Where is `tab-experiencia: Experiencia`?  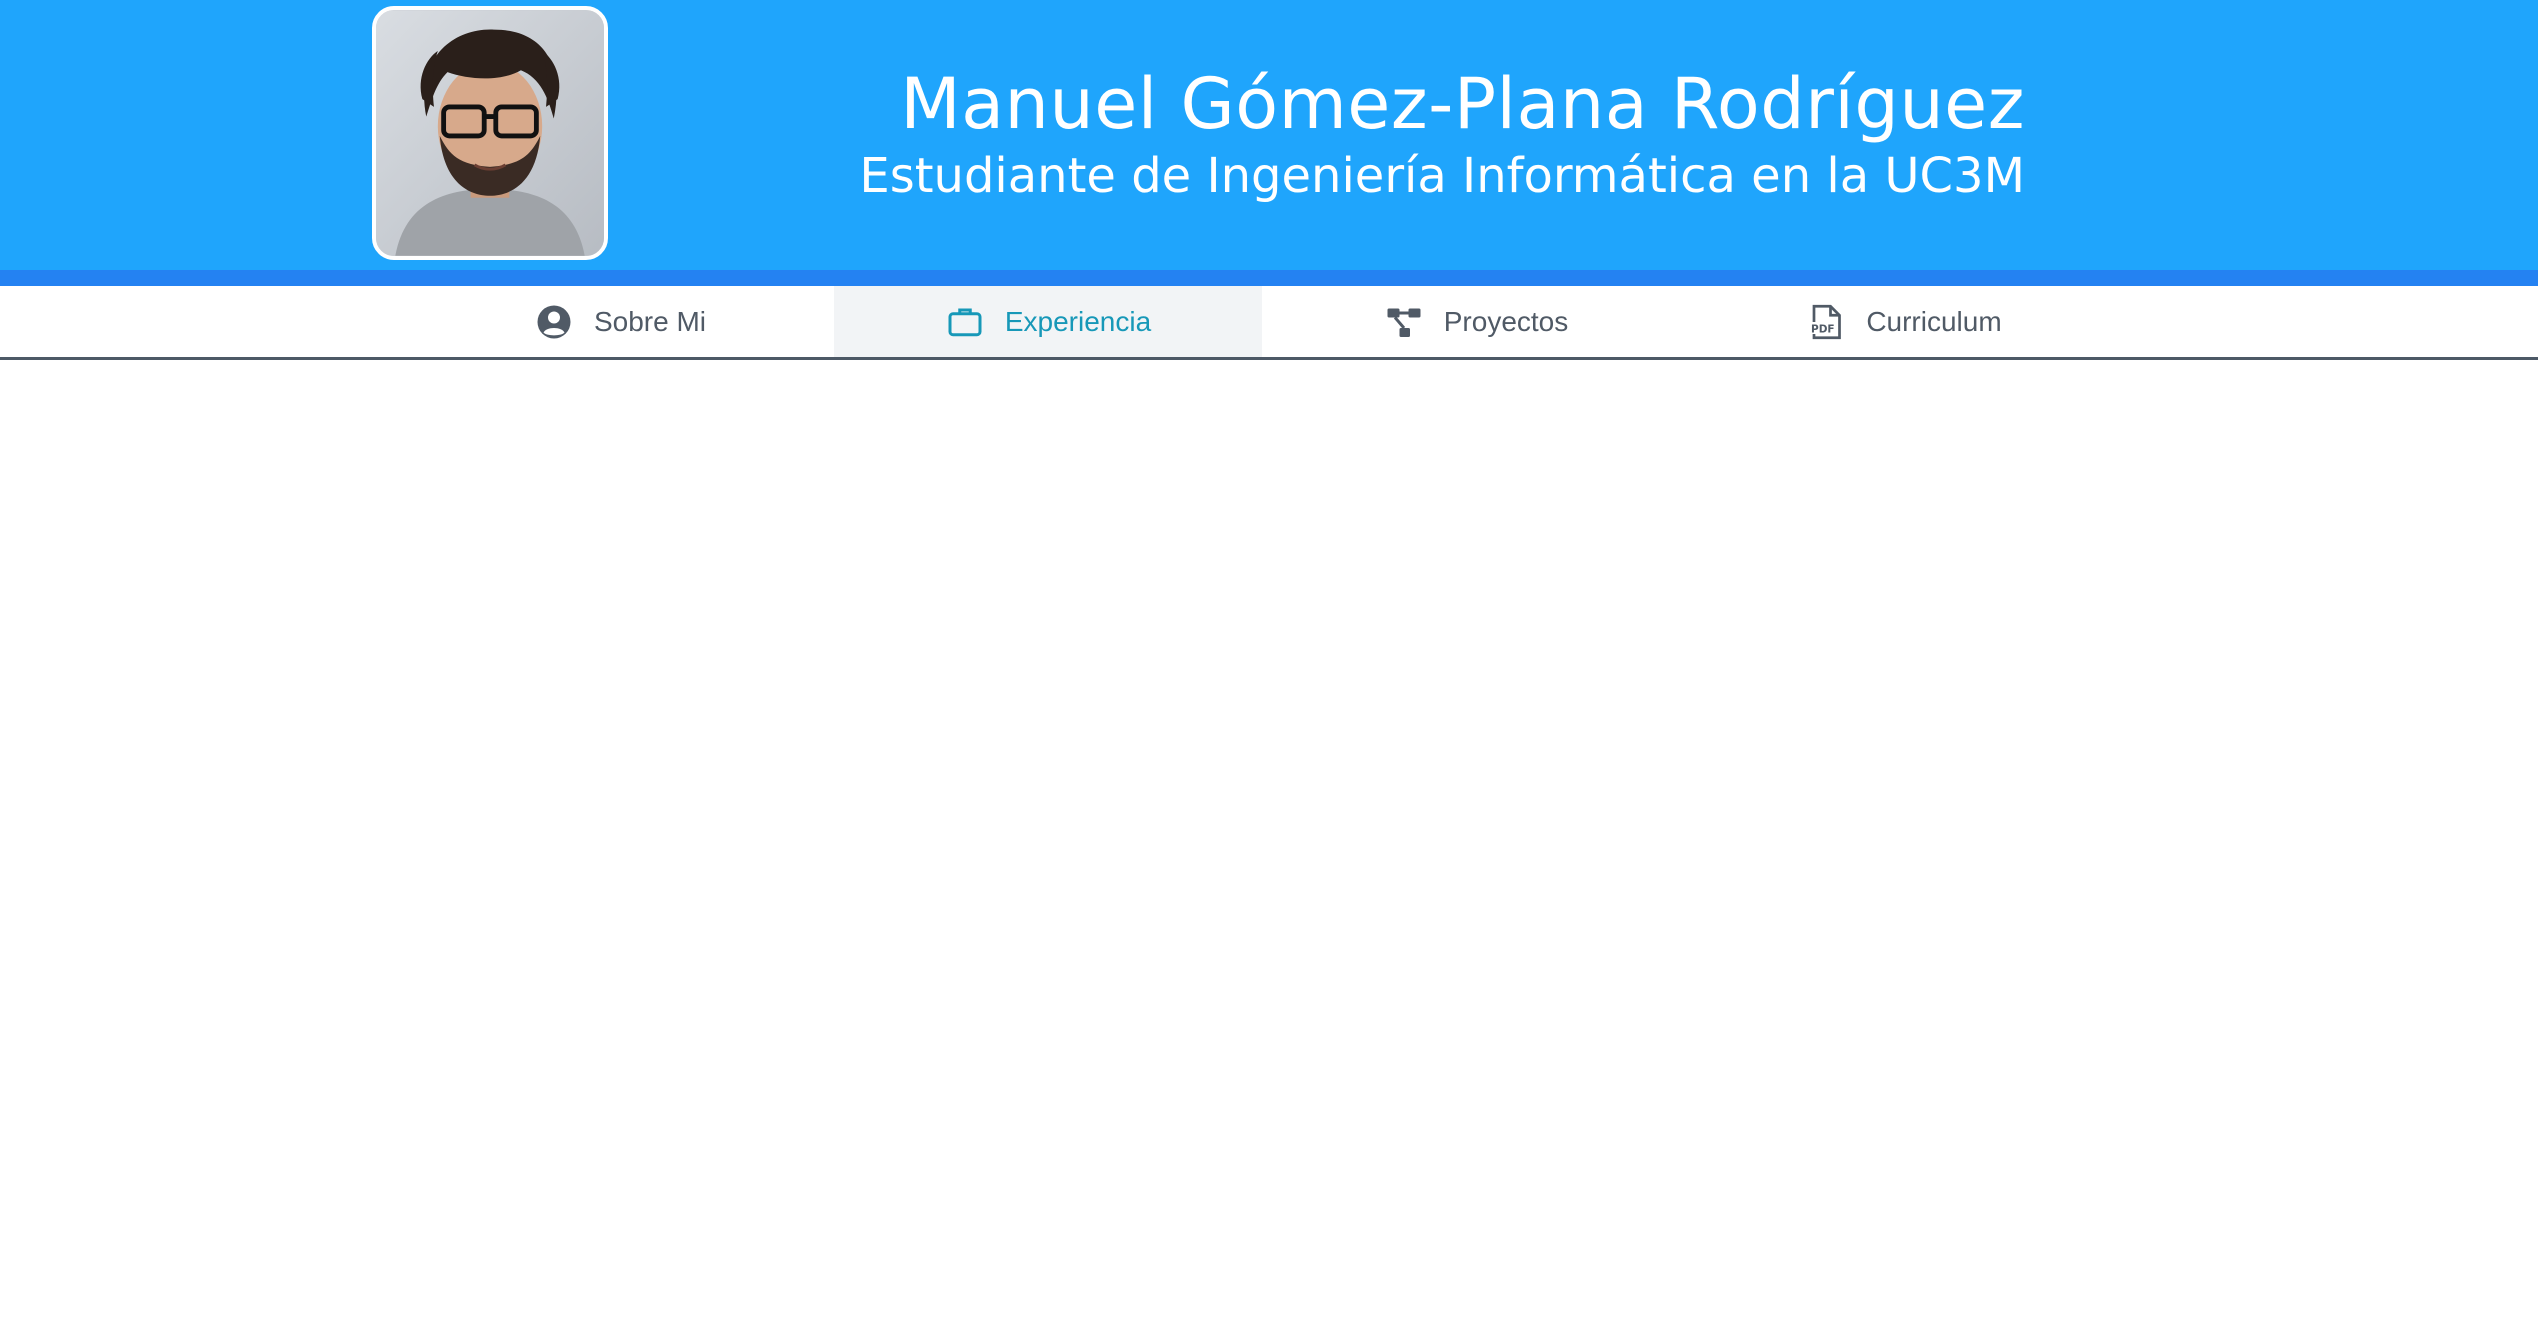 tab-experiencia: Experiencia is located at coordinates (1048, 322).